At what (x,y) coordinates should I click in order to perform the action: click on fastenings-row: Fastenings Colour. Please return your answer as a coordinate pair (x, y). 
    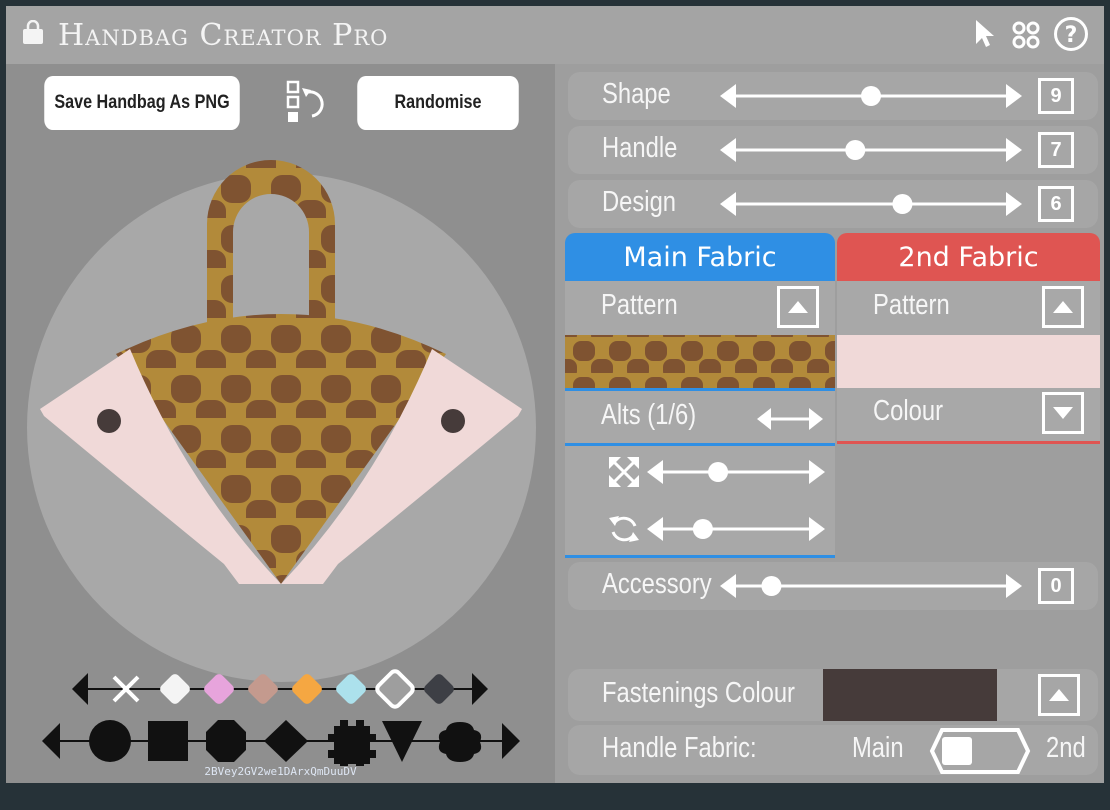
    Looking at the image, I should click on (833, 695).